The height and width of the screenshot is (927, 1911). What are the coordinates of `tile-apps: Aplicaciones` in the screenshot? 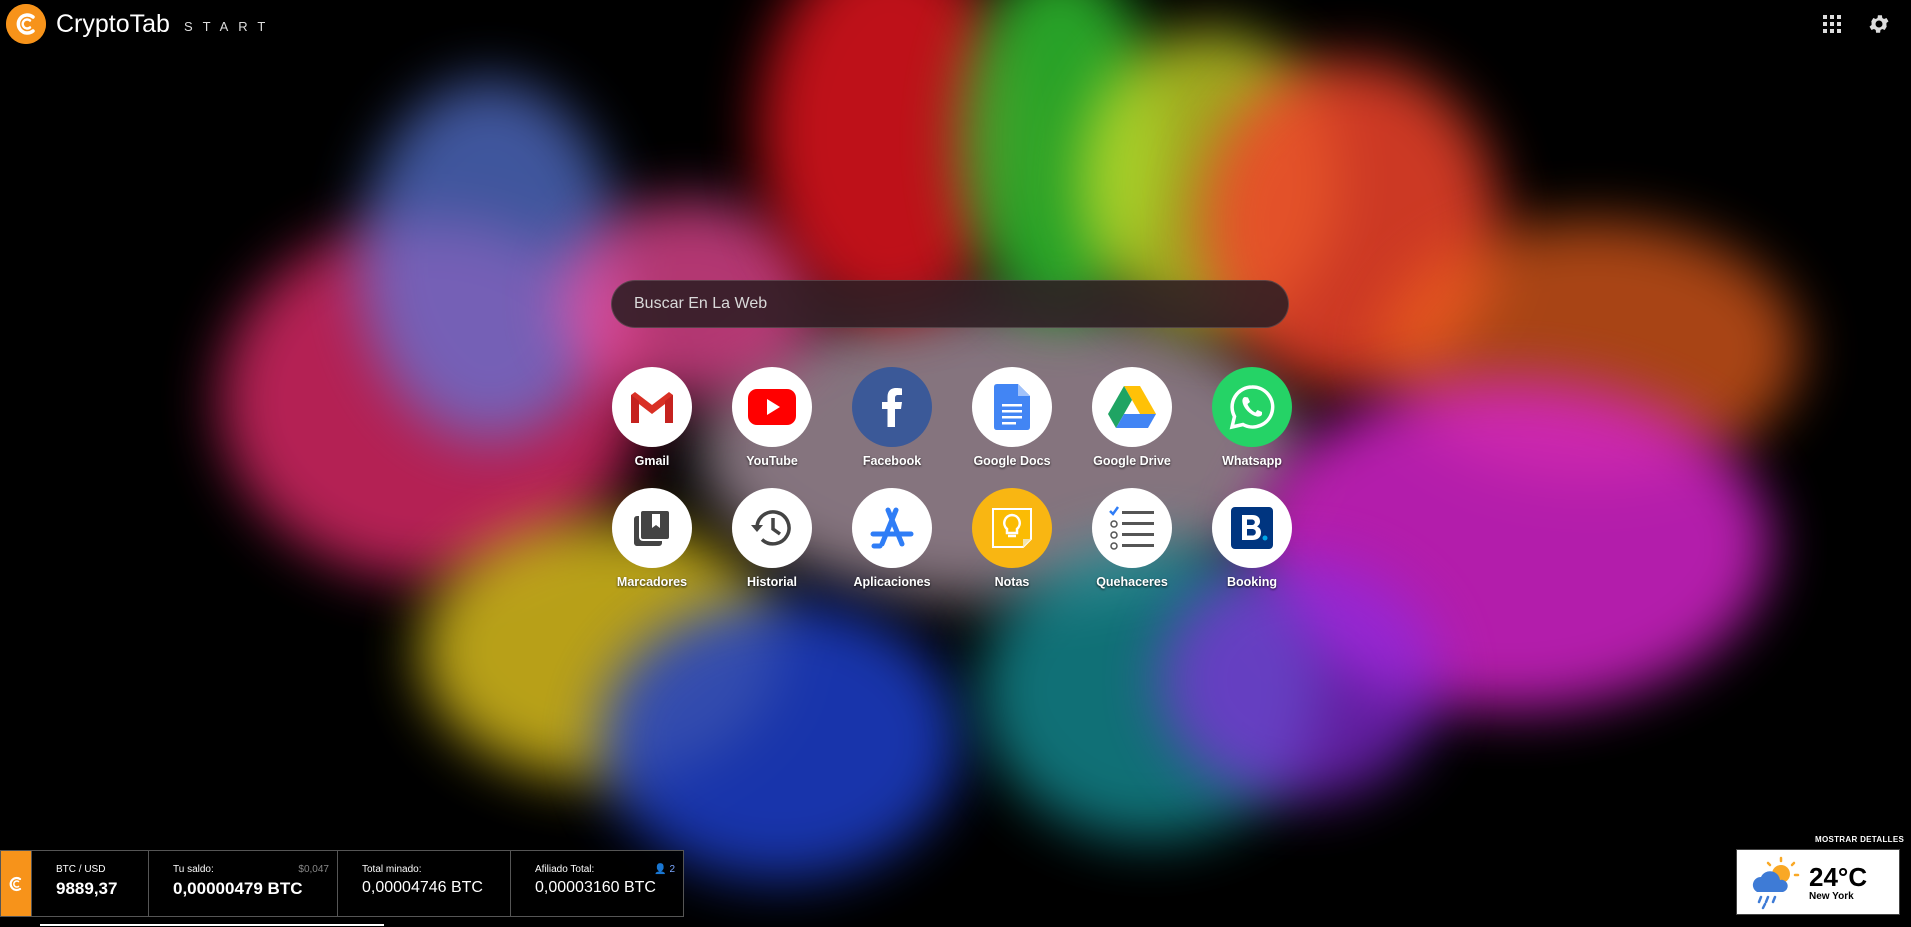 It's located at (892, 538).